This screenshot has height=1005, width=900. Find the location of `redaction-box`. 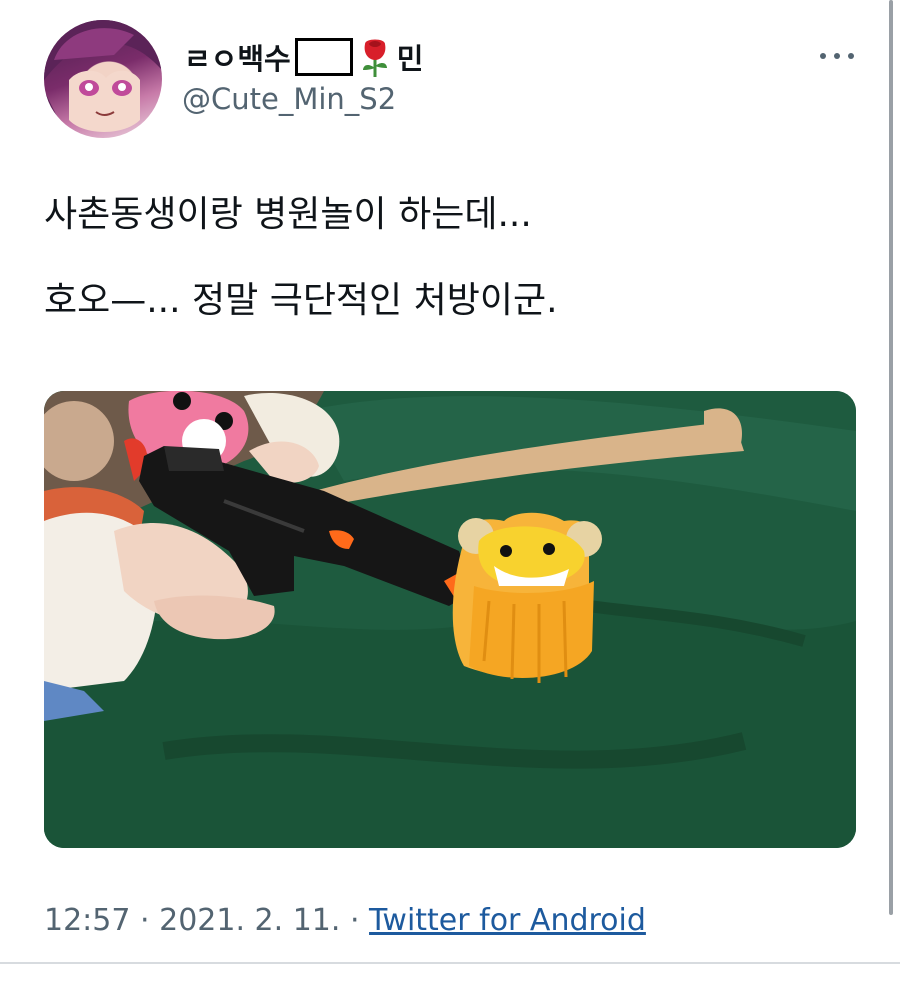

redaction-box is located at coordinates (323, 57).